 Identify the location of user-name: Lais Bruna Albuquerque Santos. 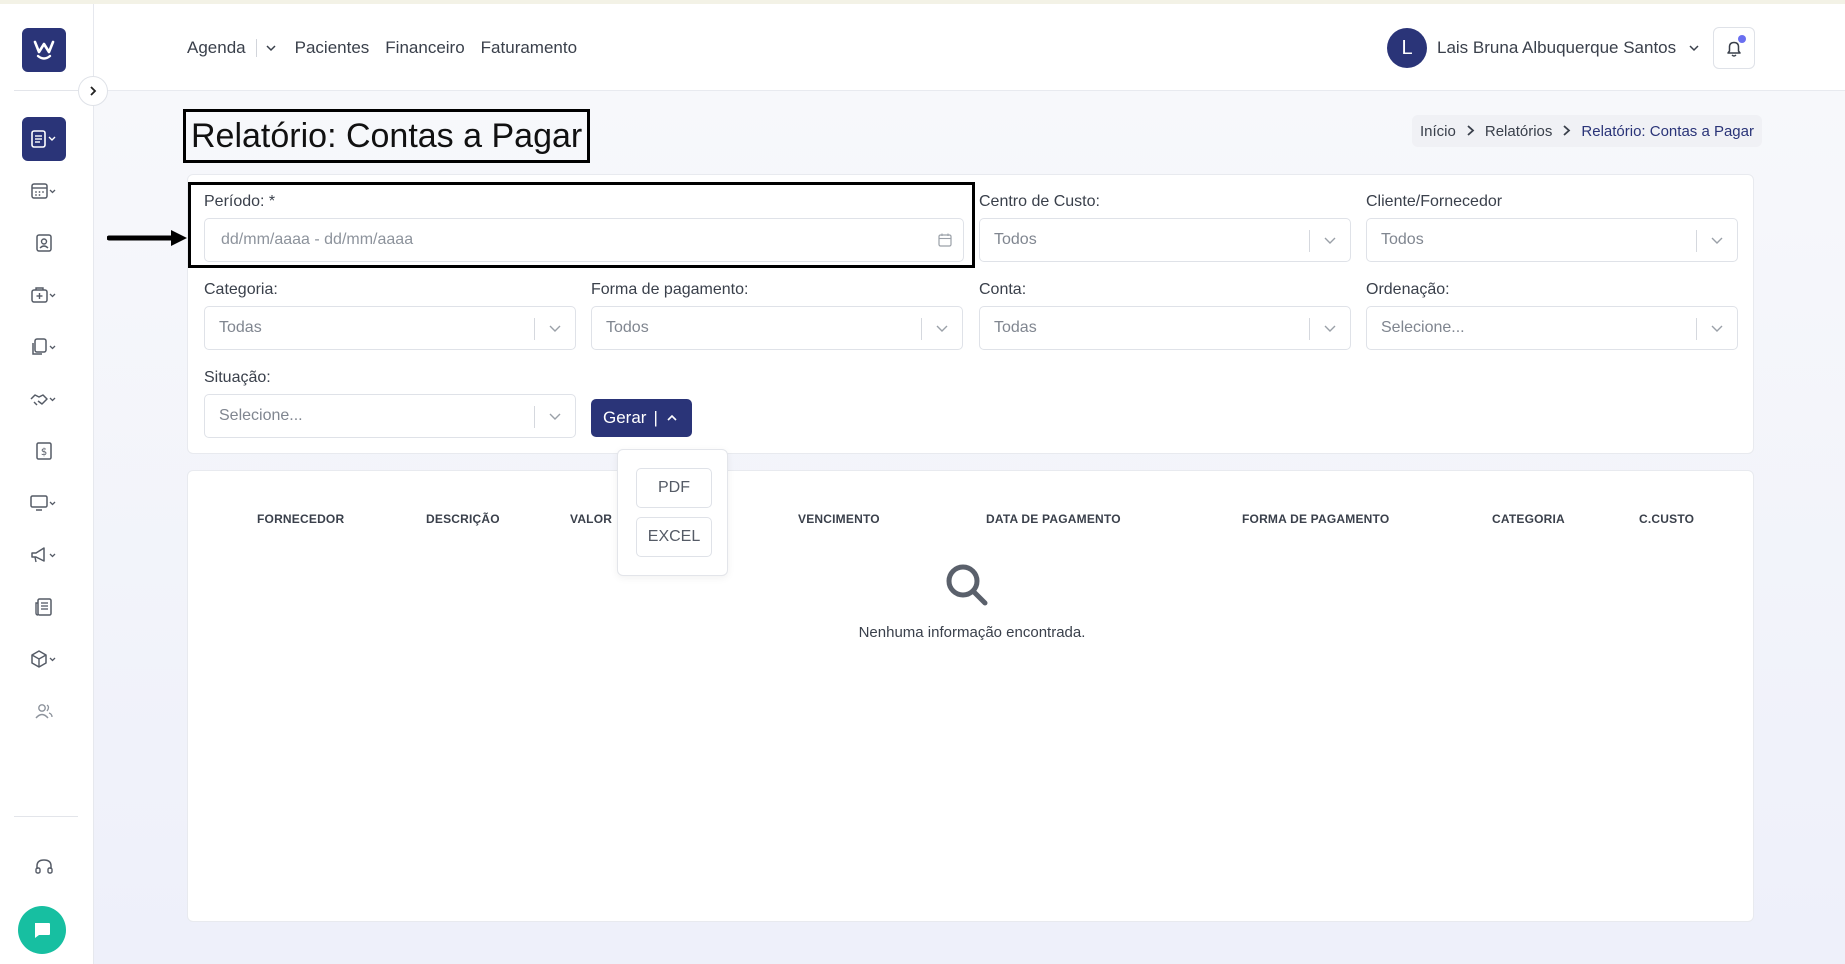
(1557, 47).